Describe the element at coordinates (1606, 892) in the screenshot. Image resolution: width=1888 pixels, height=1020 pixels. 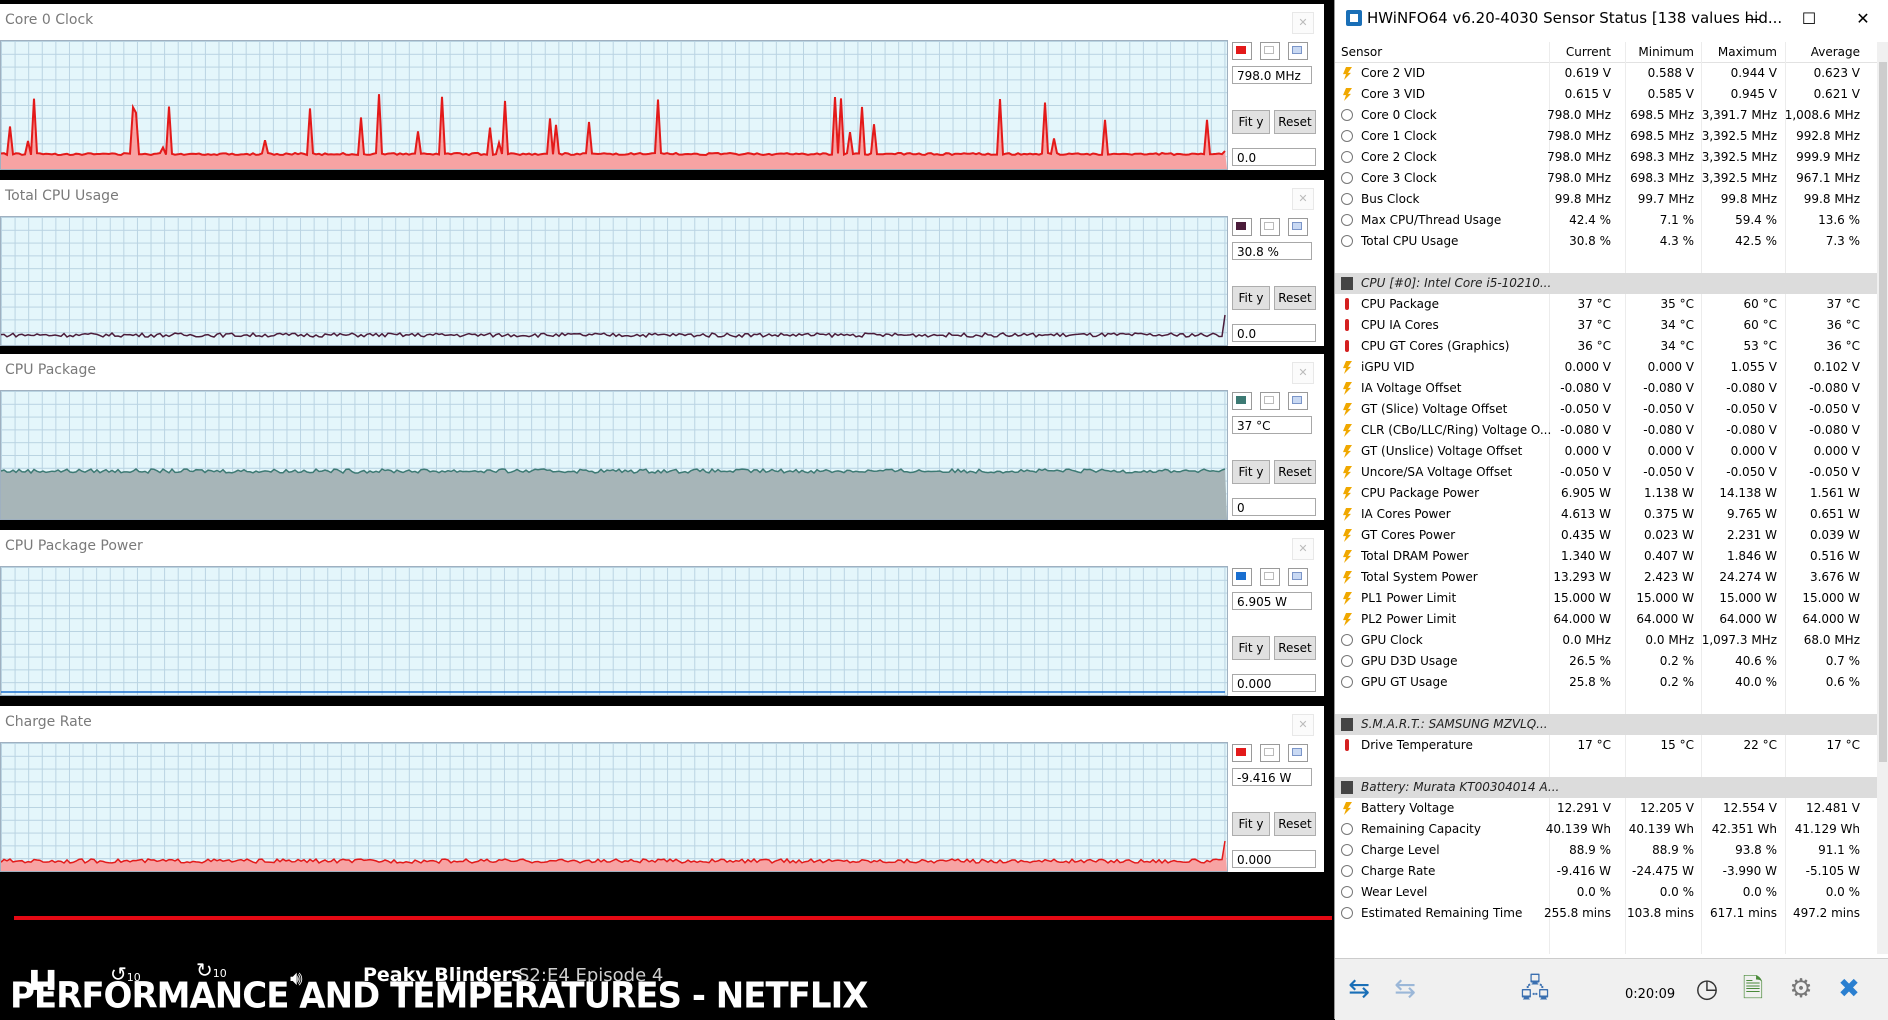
I see `sensor-row: Wear Level 0.0 % 0.0 % 0.0 % 0.0 %` at that location.